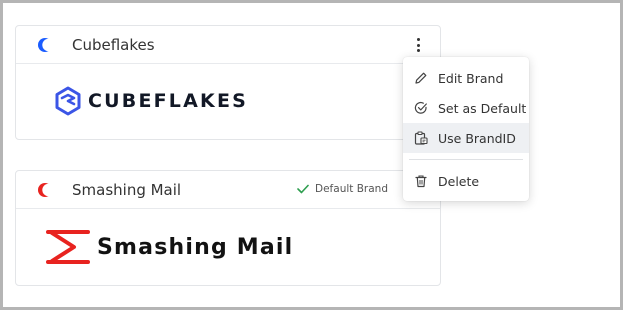 This screenshot has height=310, width=623. Describe the element at coordinates (421, 181) in the screenshot. I see `trash-icon` at that location.